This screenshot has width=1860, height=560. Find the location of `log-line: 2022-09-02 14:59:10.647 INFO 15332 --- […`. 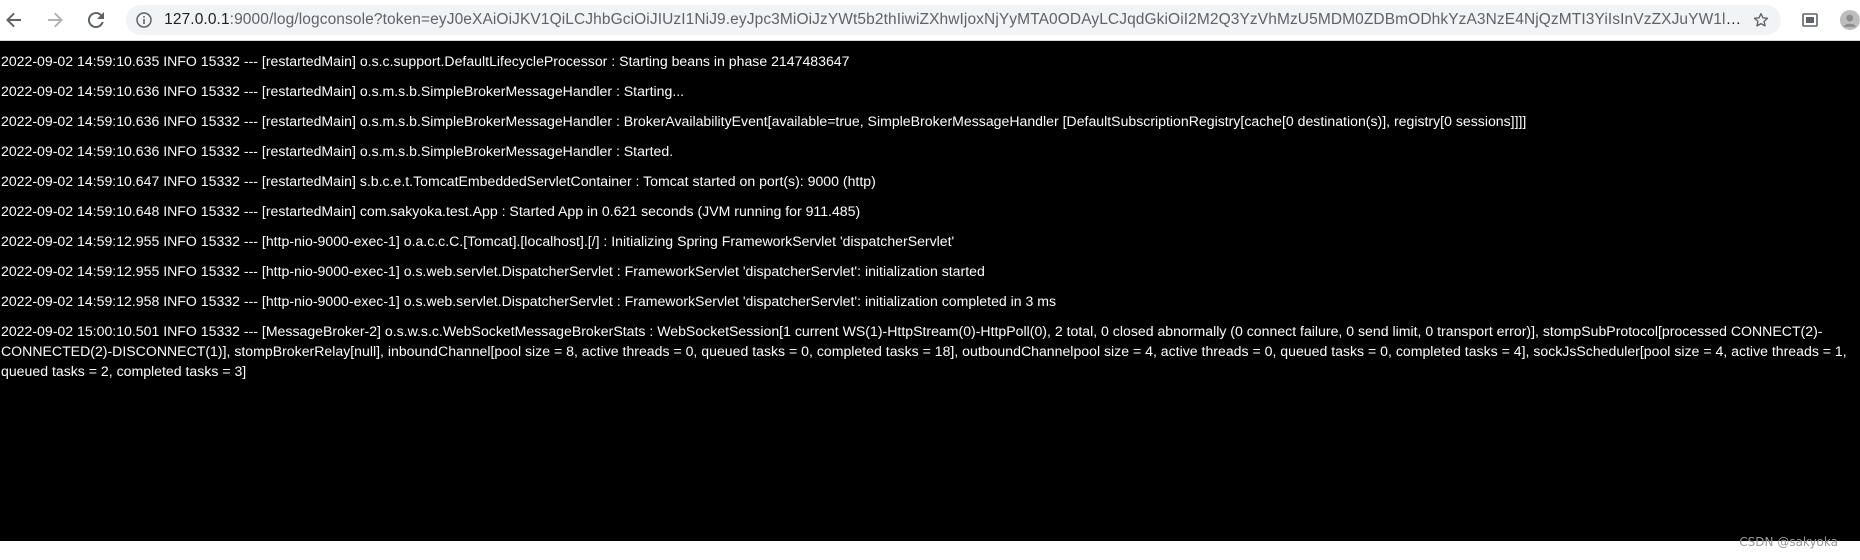

log-line: 2022-09-02 14:59:10.647 INFO 15332 --- [… is located at coordinates (438, 181).